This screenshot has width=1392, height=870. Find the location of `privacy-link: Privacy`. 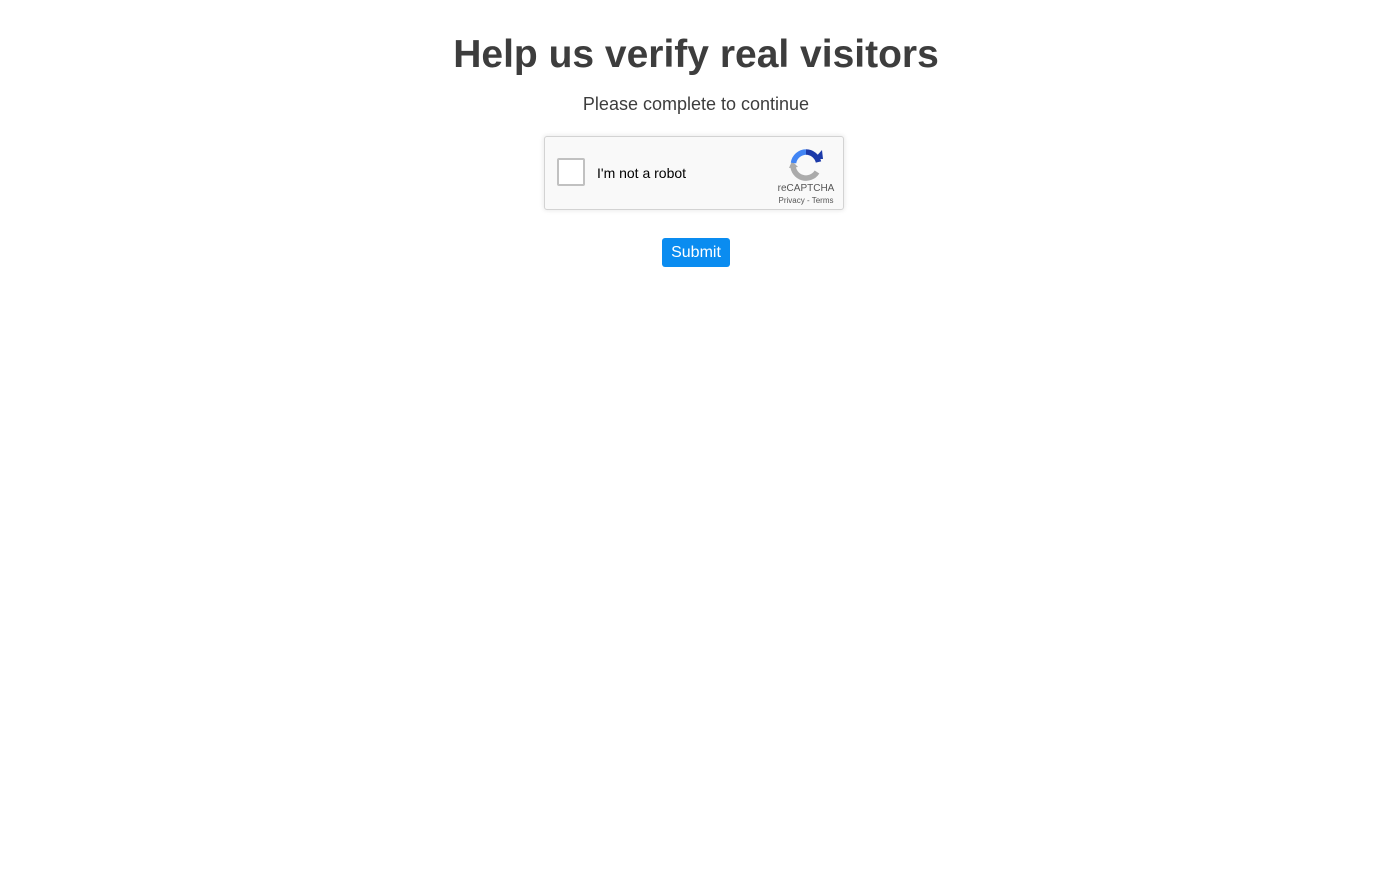

privacy-link: Privacy is located at coordinates (792, 200).